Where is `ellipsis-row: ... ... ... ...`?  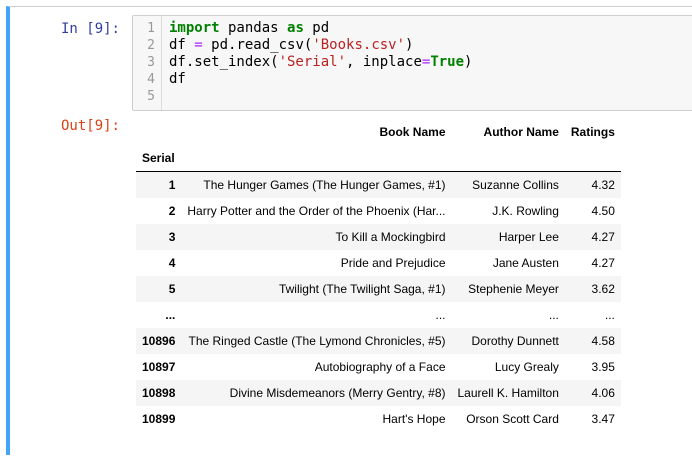
ellipsis-row: ... ... ... ... is located at coordinates (378, 315).